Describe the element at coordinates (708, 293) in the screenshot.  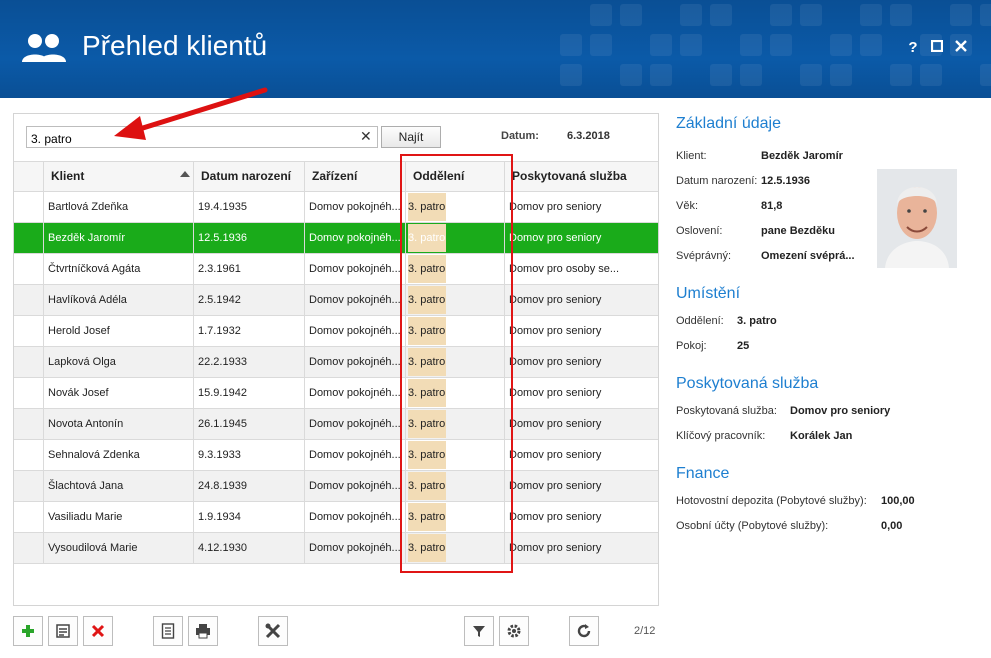
I see `section-placement-title: Umístění` at that location.